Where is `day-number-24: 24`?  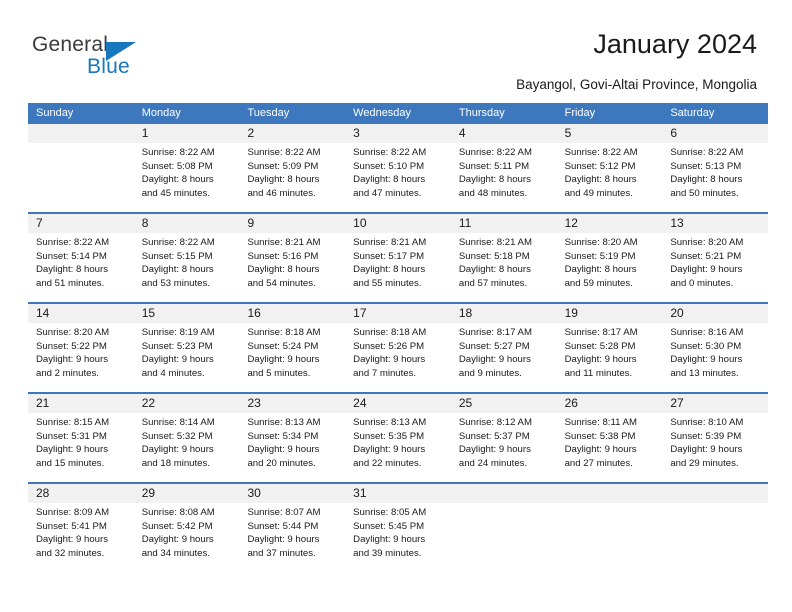 day-number-24: 24 is located at coordinates (398, 403).